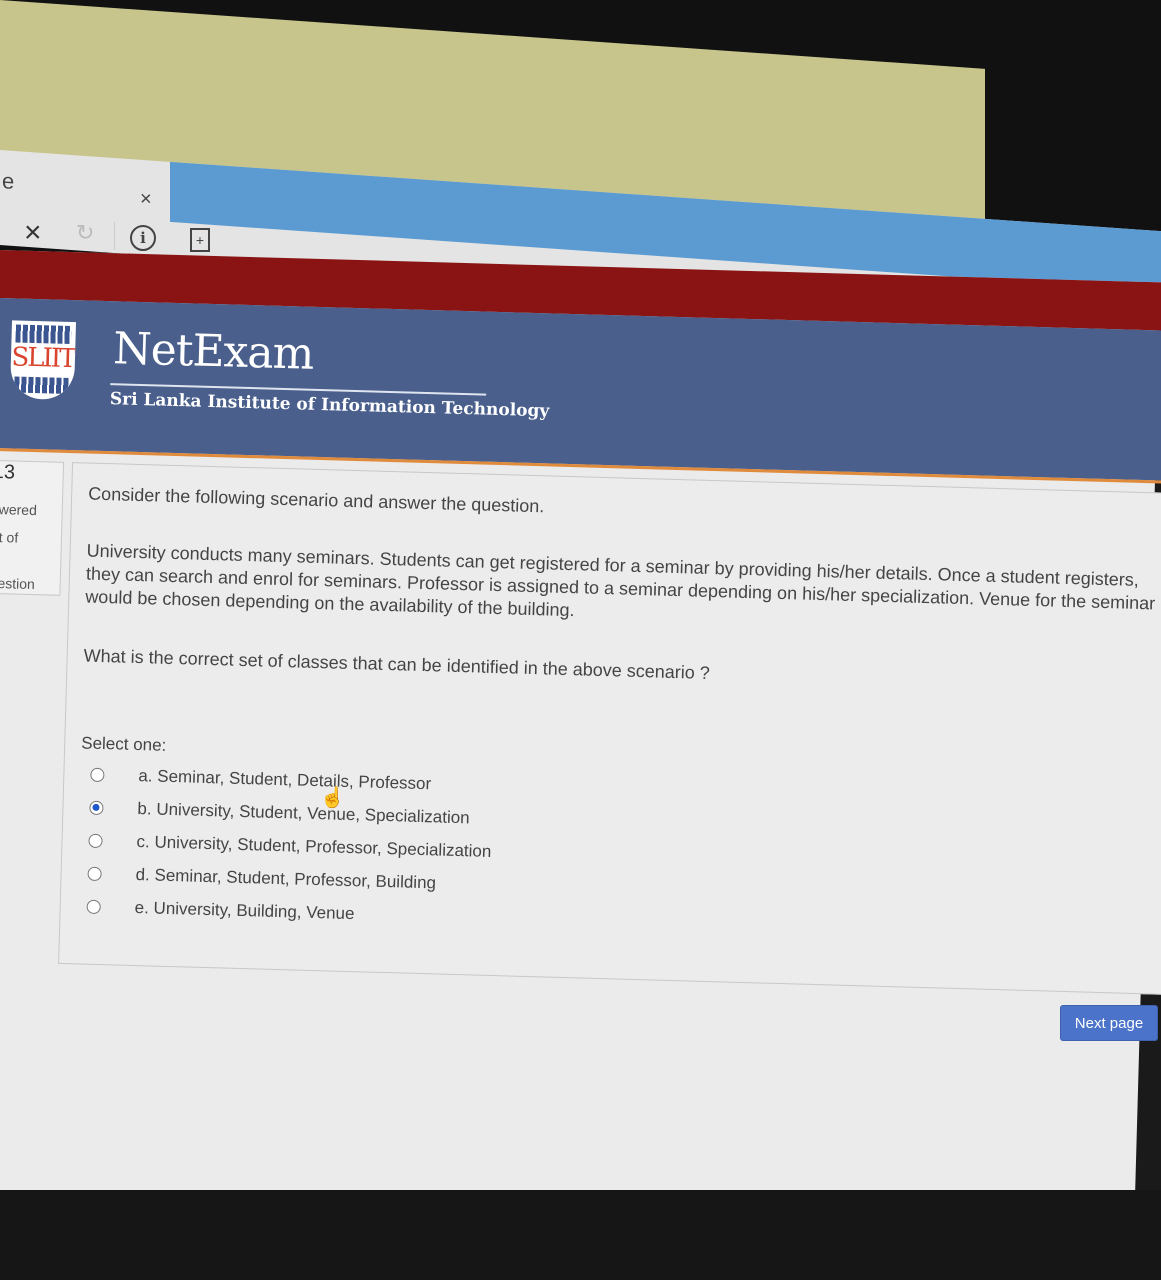  What do you see at coordinates (580, 1235) in the screenshot?
I see `monitor-bezel-bottom` at bounding box center [580, 1235].